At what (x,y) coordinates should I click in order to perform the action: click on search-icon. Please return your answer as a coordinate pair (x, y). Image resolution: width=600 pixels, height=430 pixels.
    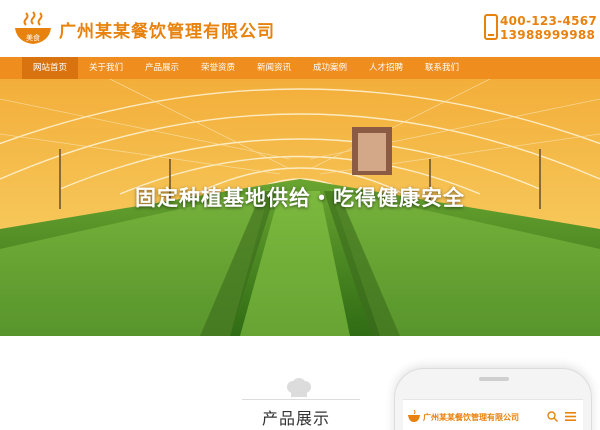
    Looking at the image, I should click on (552, 416).